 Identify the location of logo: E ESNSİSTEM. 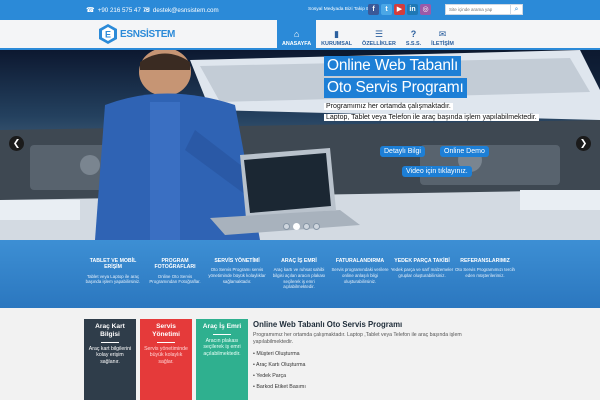
(136, 34).